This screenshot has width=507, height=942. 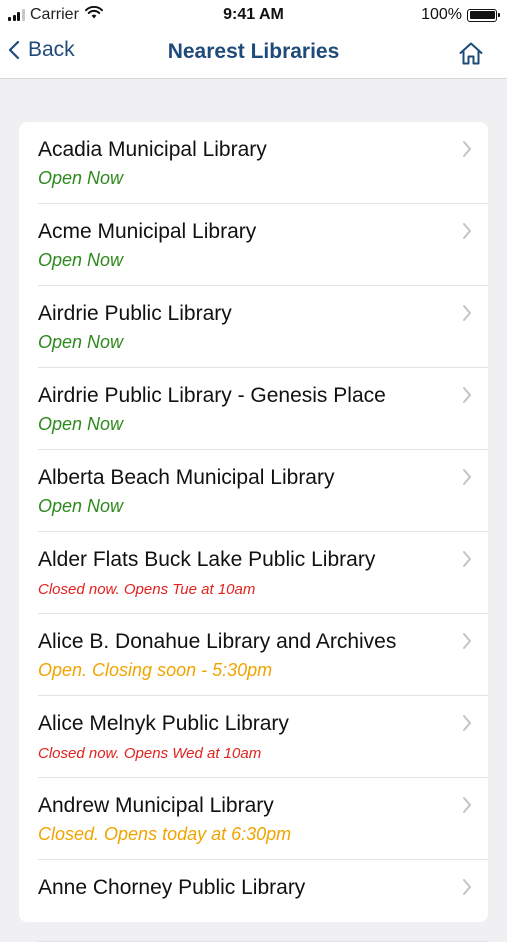 I want to click on home-button, so click(x=471, y=54).